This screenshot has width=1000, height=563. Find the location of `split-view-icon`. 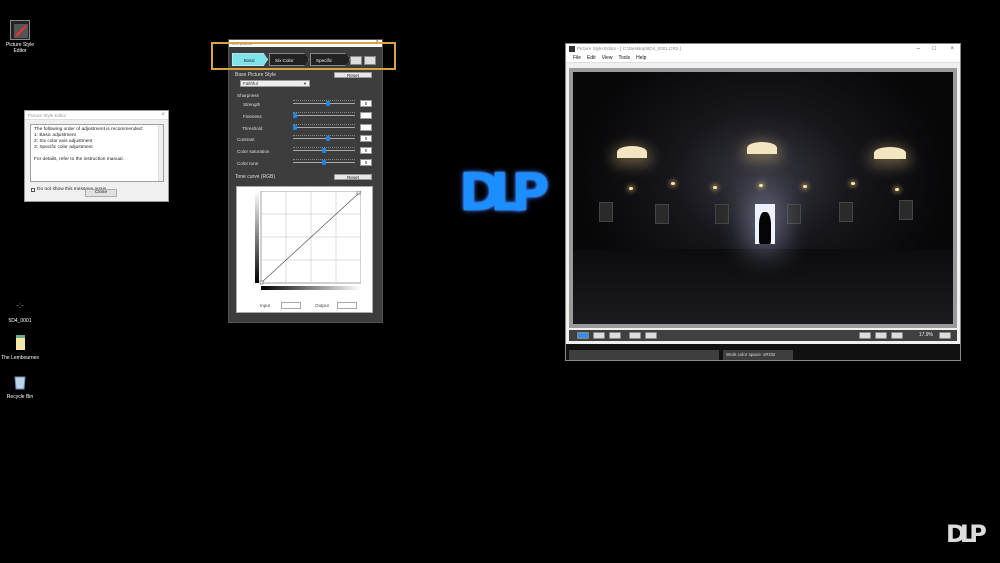

split-view-icon is located at coordinates (599, 335).